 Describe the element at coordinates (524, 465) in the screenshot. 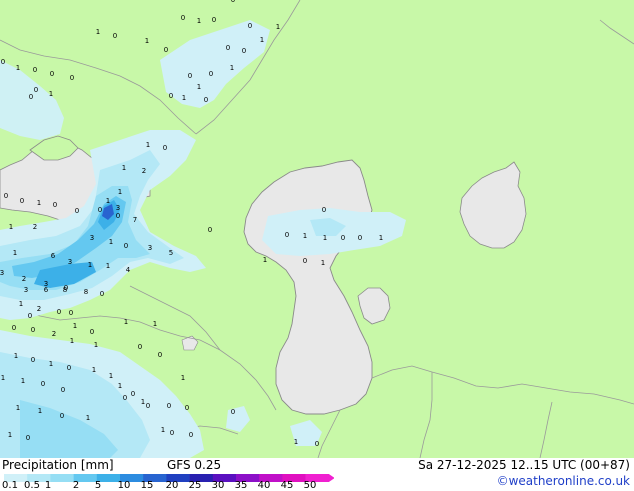

I see `forecast-datetime: Sa 27-12-2025 12..15 UTC (00+87)` at that location.